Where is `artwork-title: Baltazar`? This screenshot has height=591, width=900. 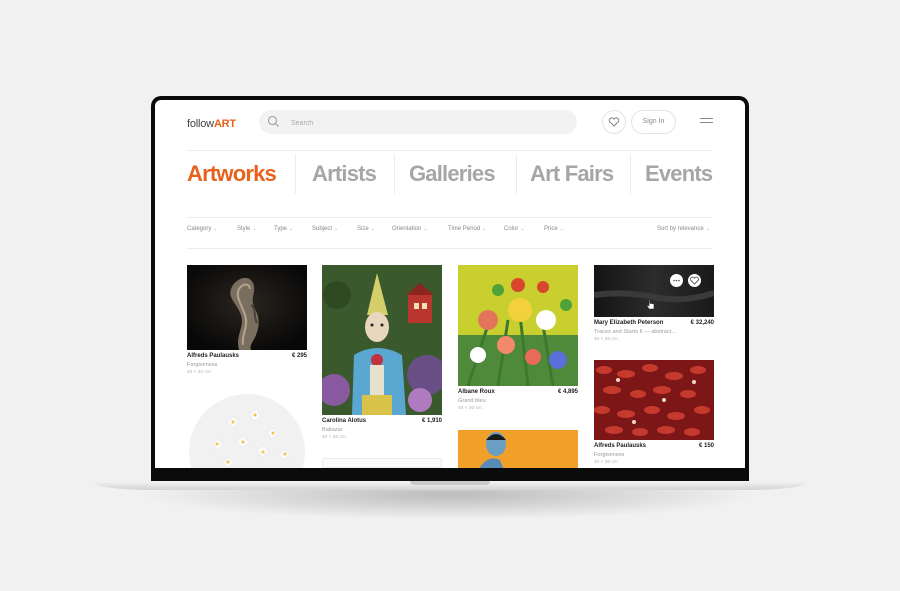
artwork-title: Baltazar is located at coordinates (382, 430).